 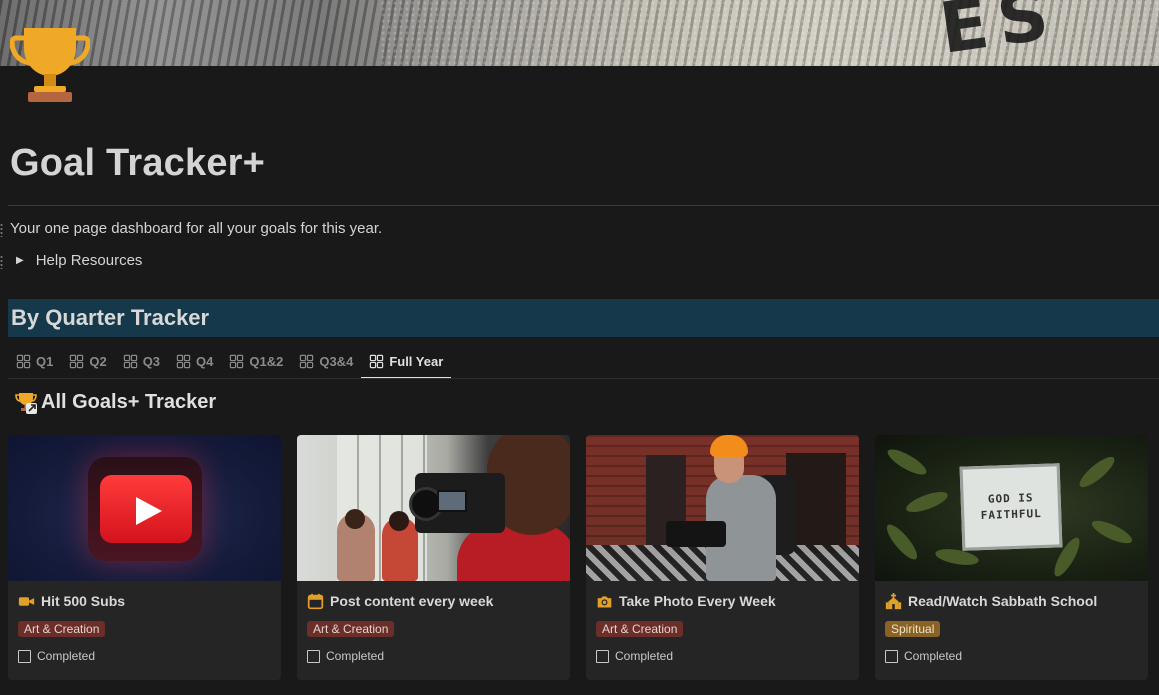 What do you see at coordinates (315, 601) in the screenshot?
I see `calendar-icon` at bounding box center [315, 601].